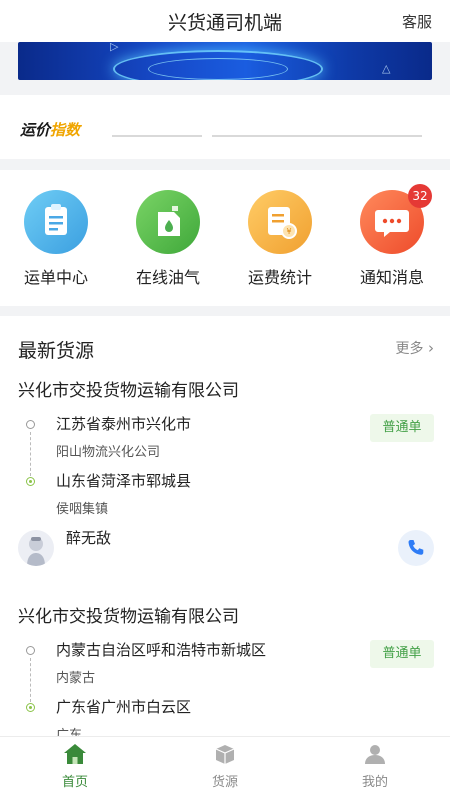  What do you see at coordinates (168, 222) in the screenshot?
I see `oil-can-icon` at bounding box center [168, 222].